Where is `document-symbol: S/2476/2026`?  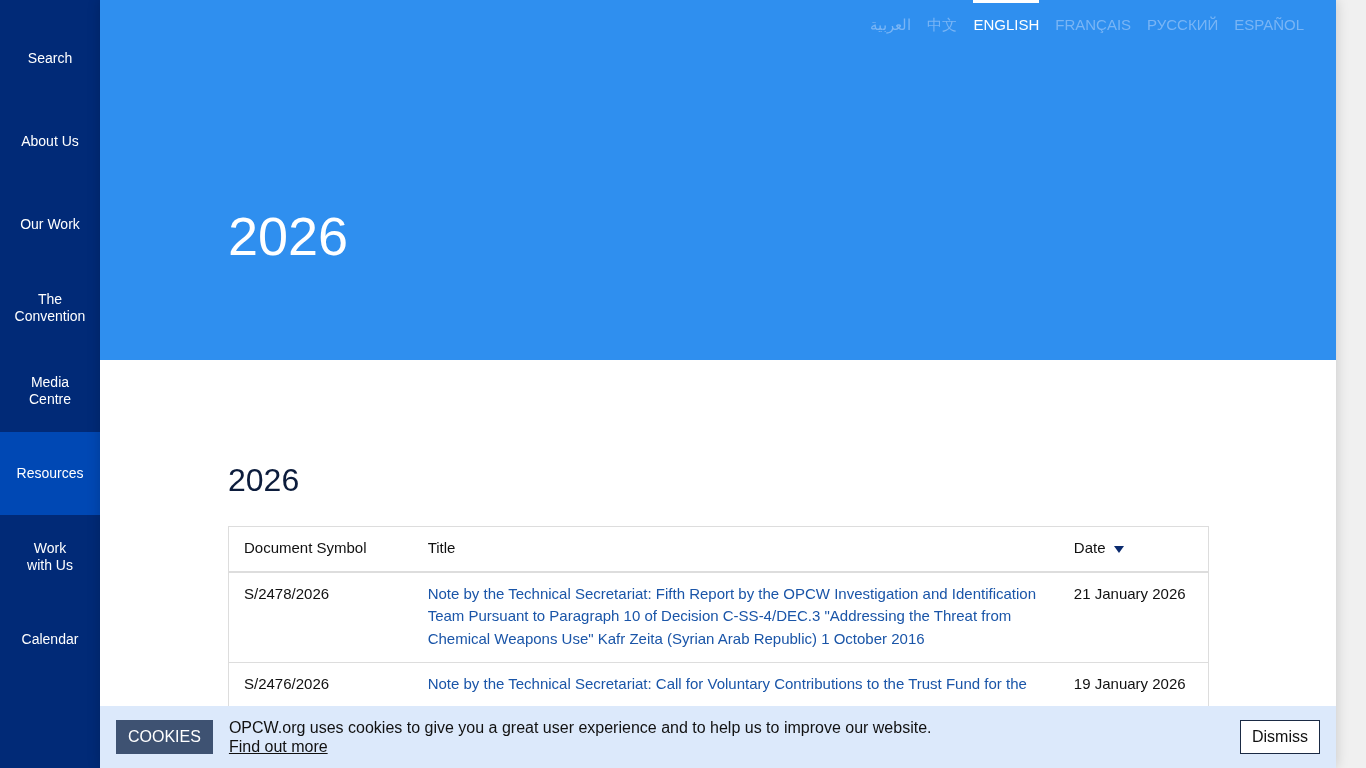 document-symbol: S/2476/2026 is located at coordinates (287, 683).